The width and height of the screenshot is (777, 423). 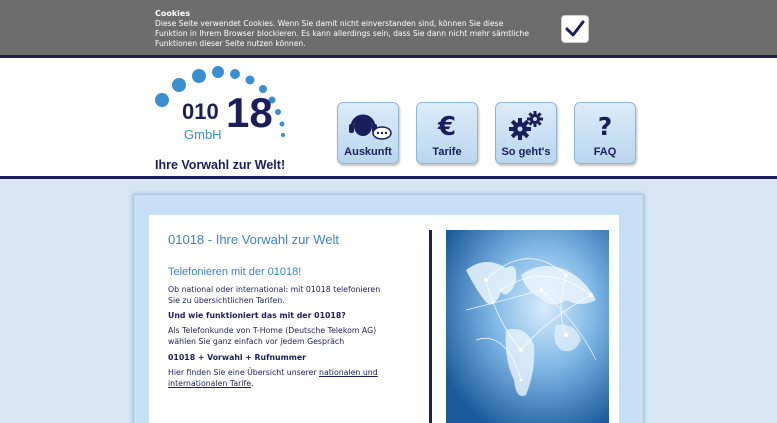 What do you see at coordinates (526, 152) in the screenshot?
I see `nav-label: So geht's` at bounding box center [526, 152].